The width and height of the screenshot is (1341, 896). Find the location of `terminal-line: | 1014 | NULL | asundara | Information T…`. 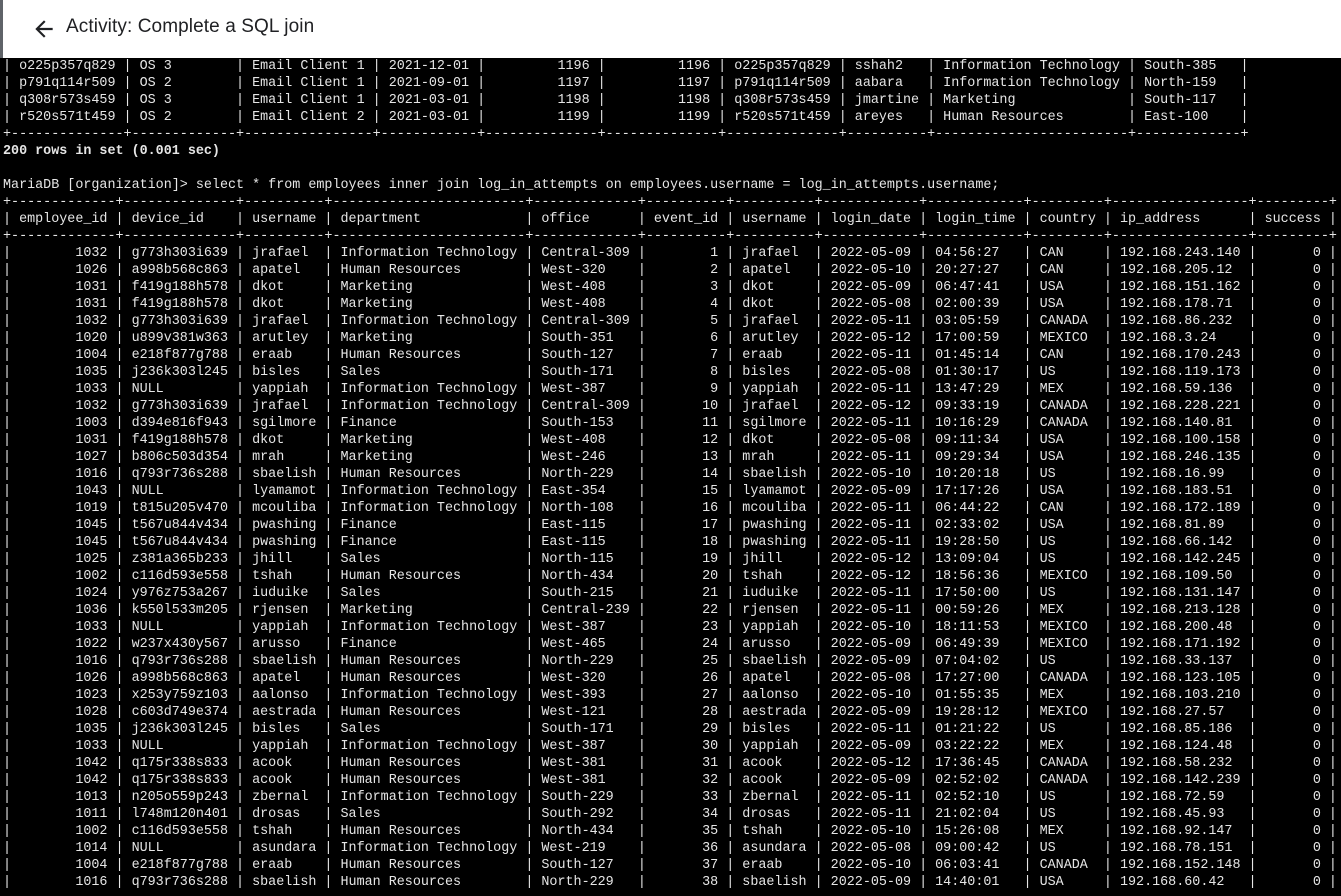

terminal-line: | 1014 | NULL | asundara | Information T… is located at coordinates (670, 848).